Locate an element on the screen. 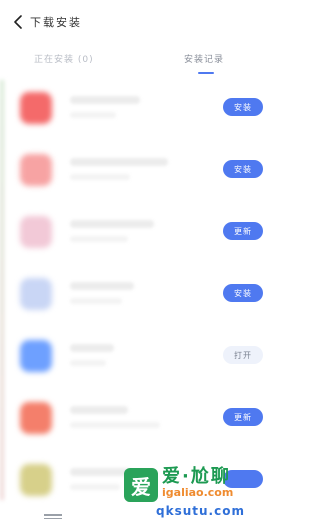  tab-bar: 正在安装 (0) 安装记录 is located at coordinates (138, 64).